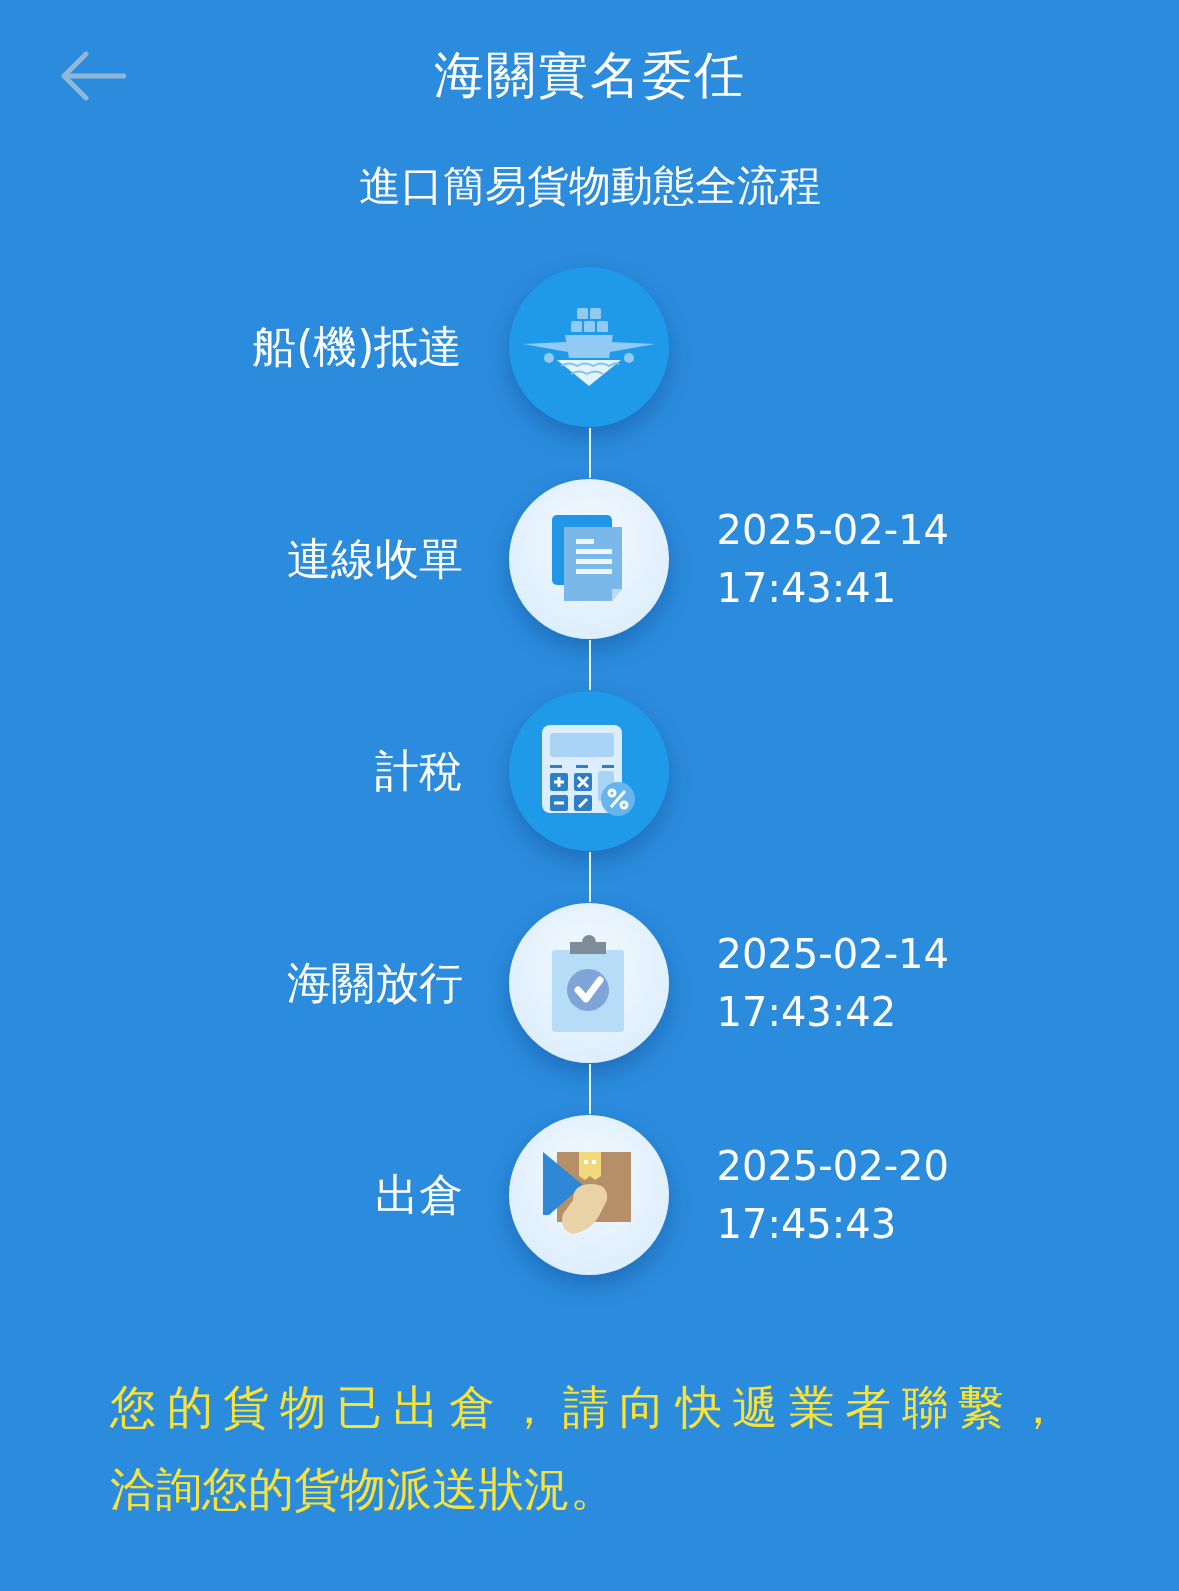 This screenshot has width=1179, height=1591. What do you see at coordinates (588, 771) in the screenshot?
I see `calculator-icon` at bounding box center [588, 771].